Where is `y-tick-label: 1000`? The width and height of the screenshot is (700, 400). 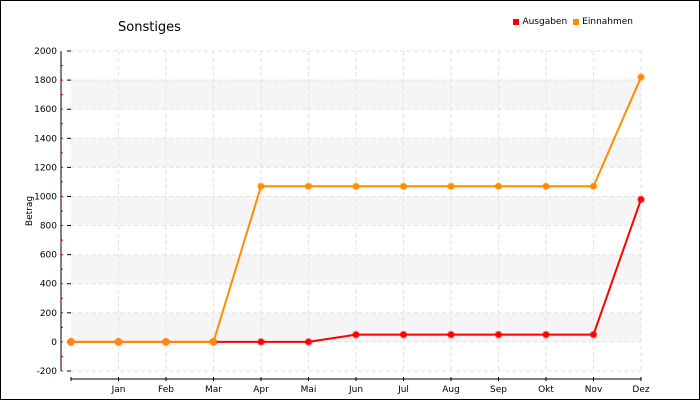
y-tick-label: 1000 is located at coordinates (45, 197).